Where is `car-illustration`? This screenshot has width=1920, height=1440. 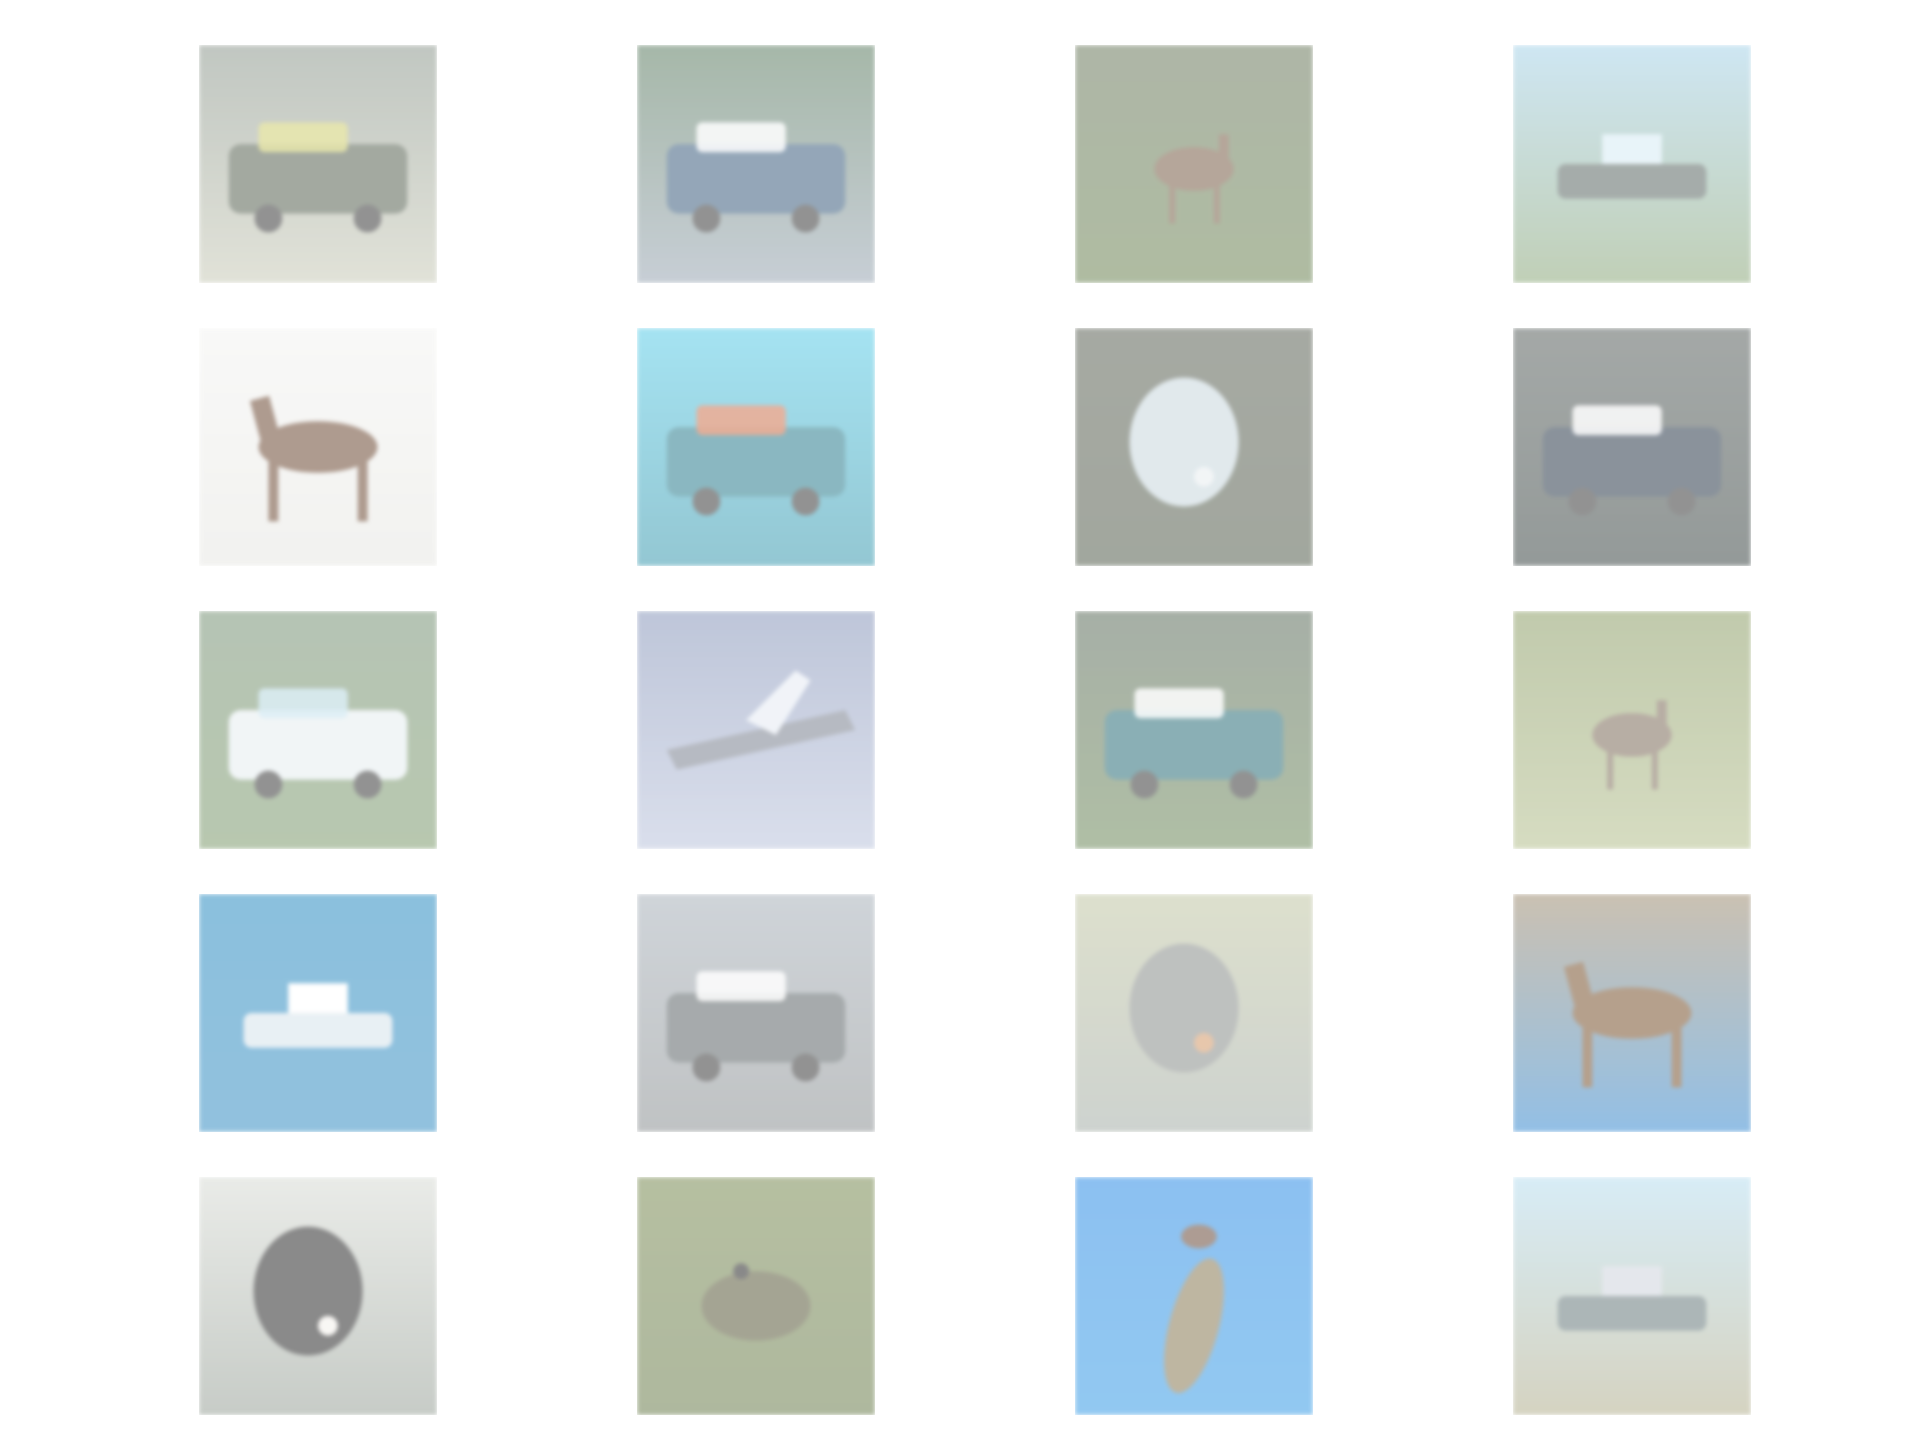
car-illustration is located at coordinates (756, 164).